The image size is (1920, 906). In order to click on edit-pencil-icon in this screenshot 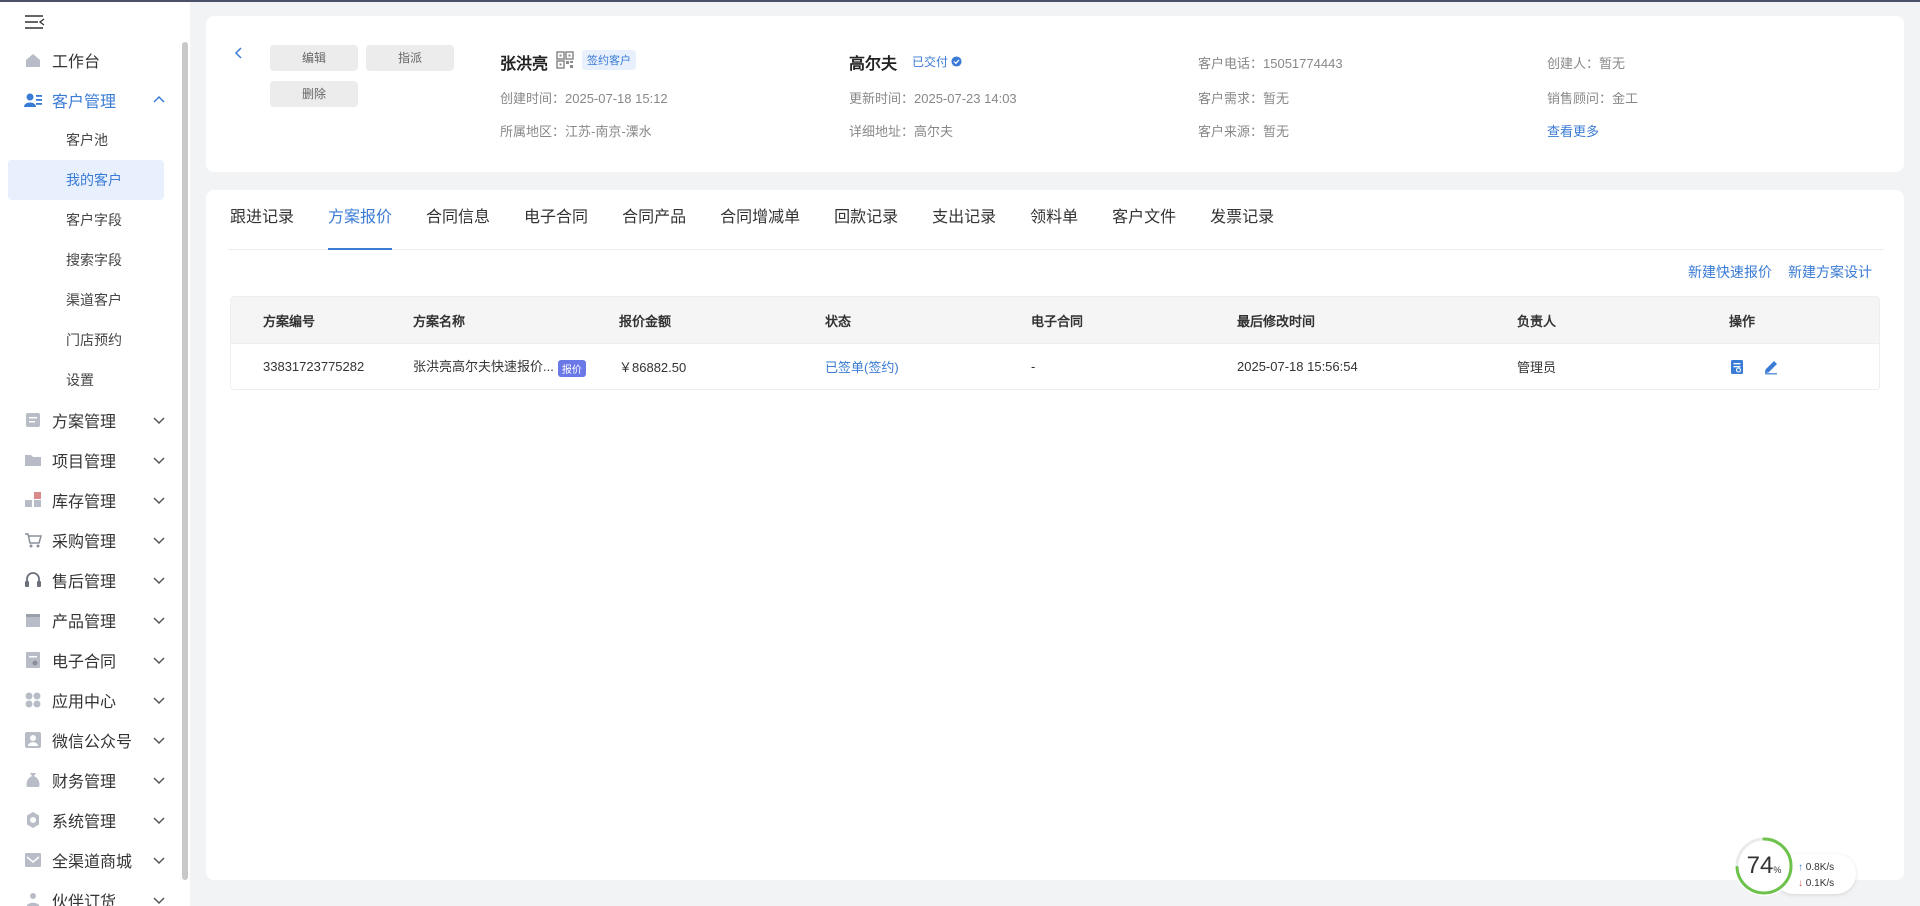, I will do `click(1771, 367)`.